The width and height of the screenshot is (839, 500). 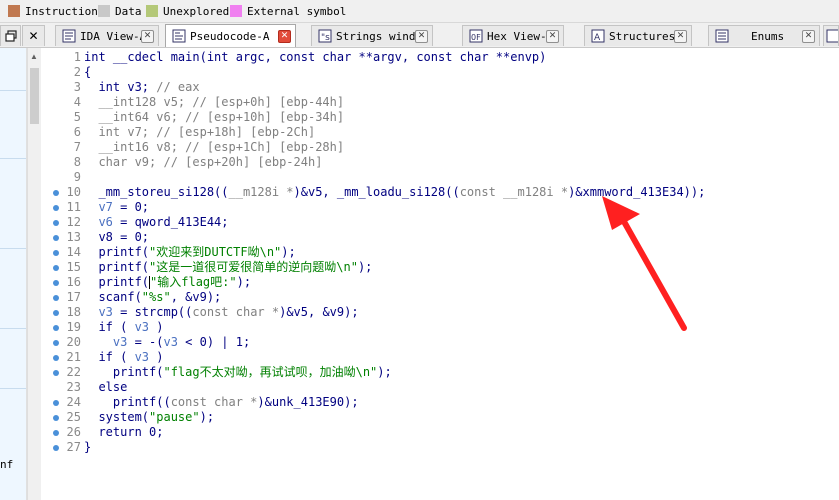 What do you see at coordinates (644, 263) in the screenshot?
I see `red-annotation-arrow-icon` at bounding box center [644, 263].